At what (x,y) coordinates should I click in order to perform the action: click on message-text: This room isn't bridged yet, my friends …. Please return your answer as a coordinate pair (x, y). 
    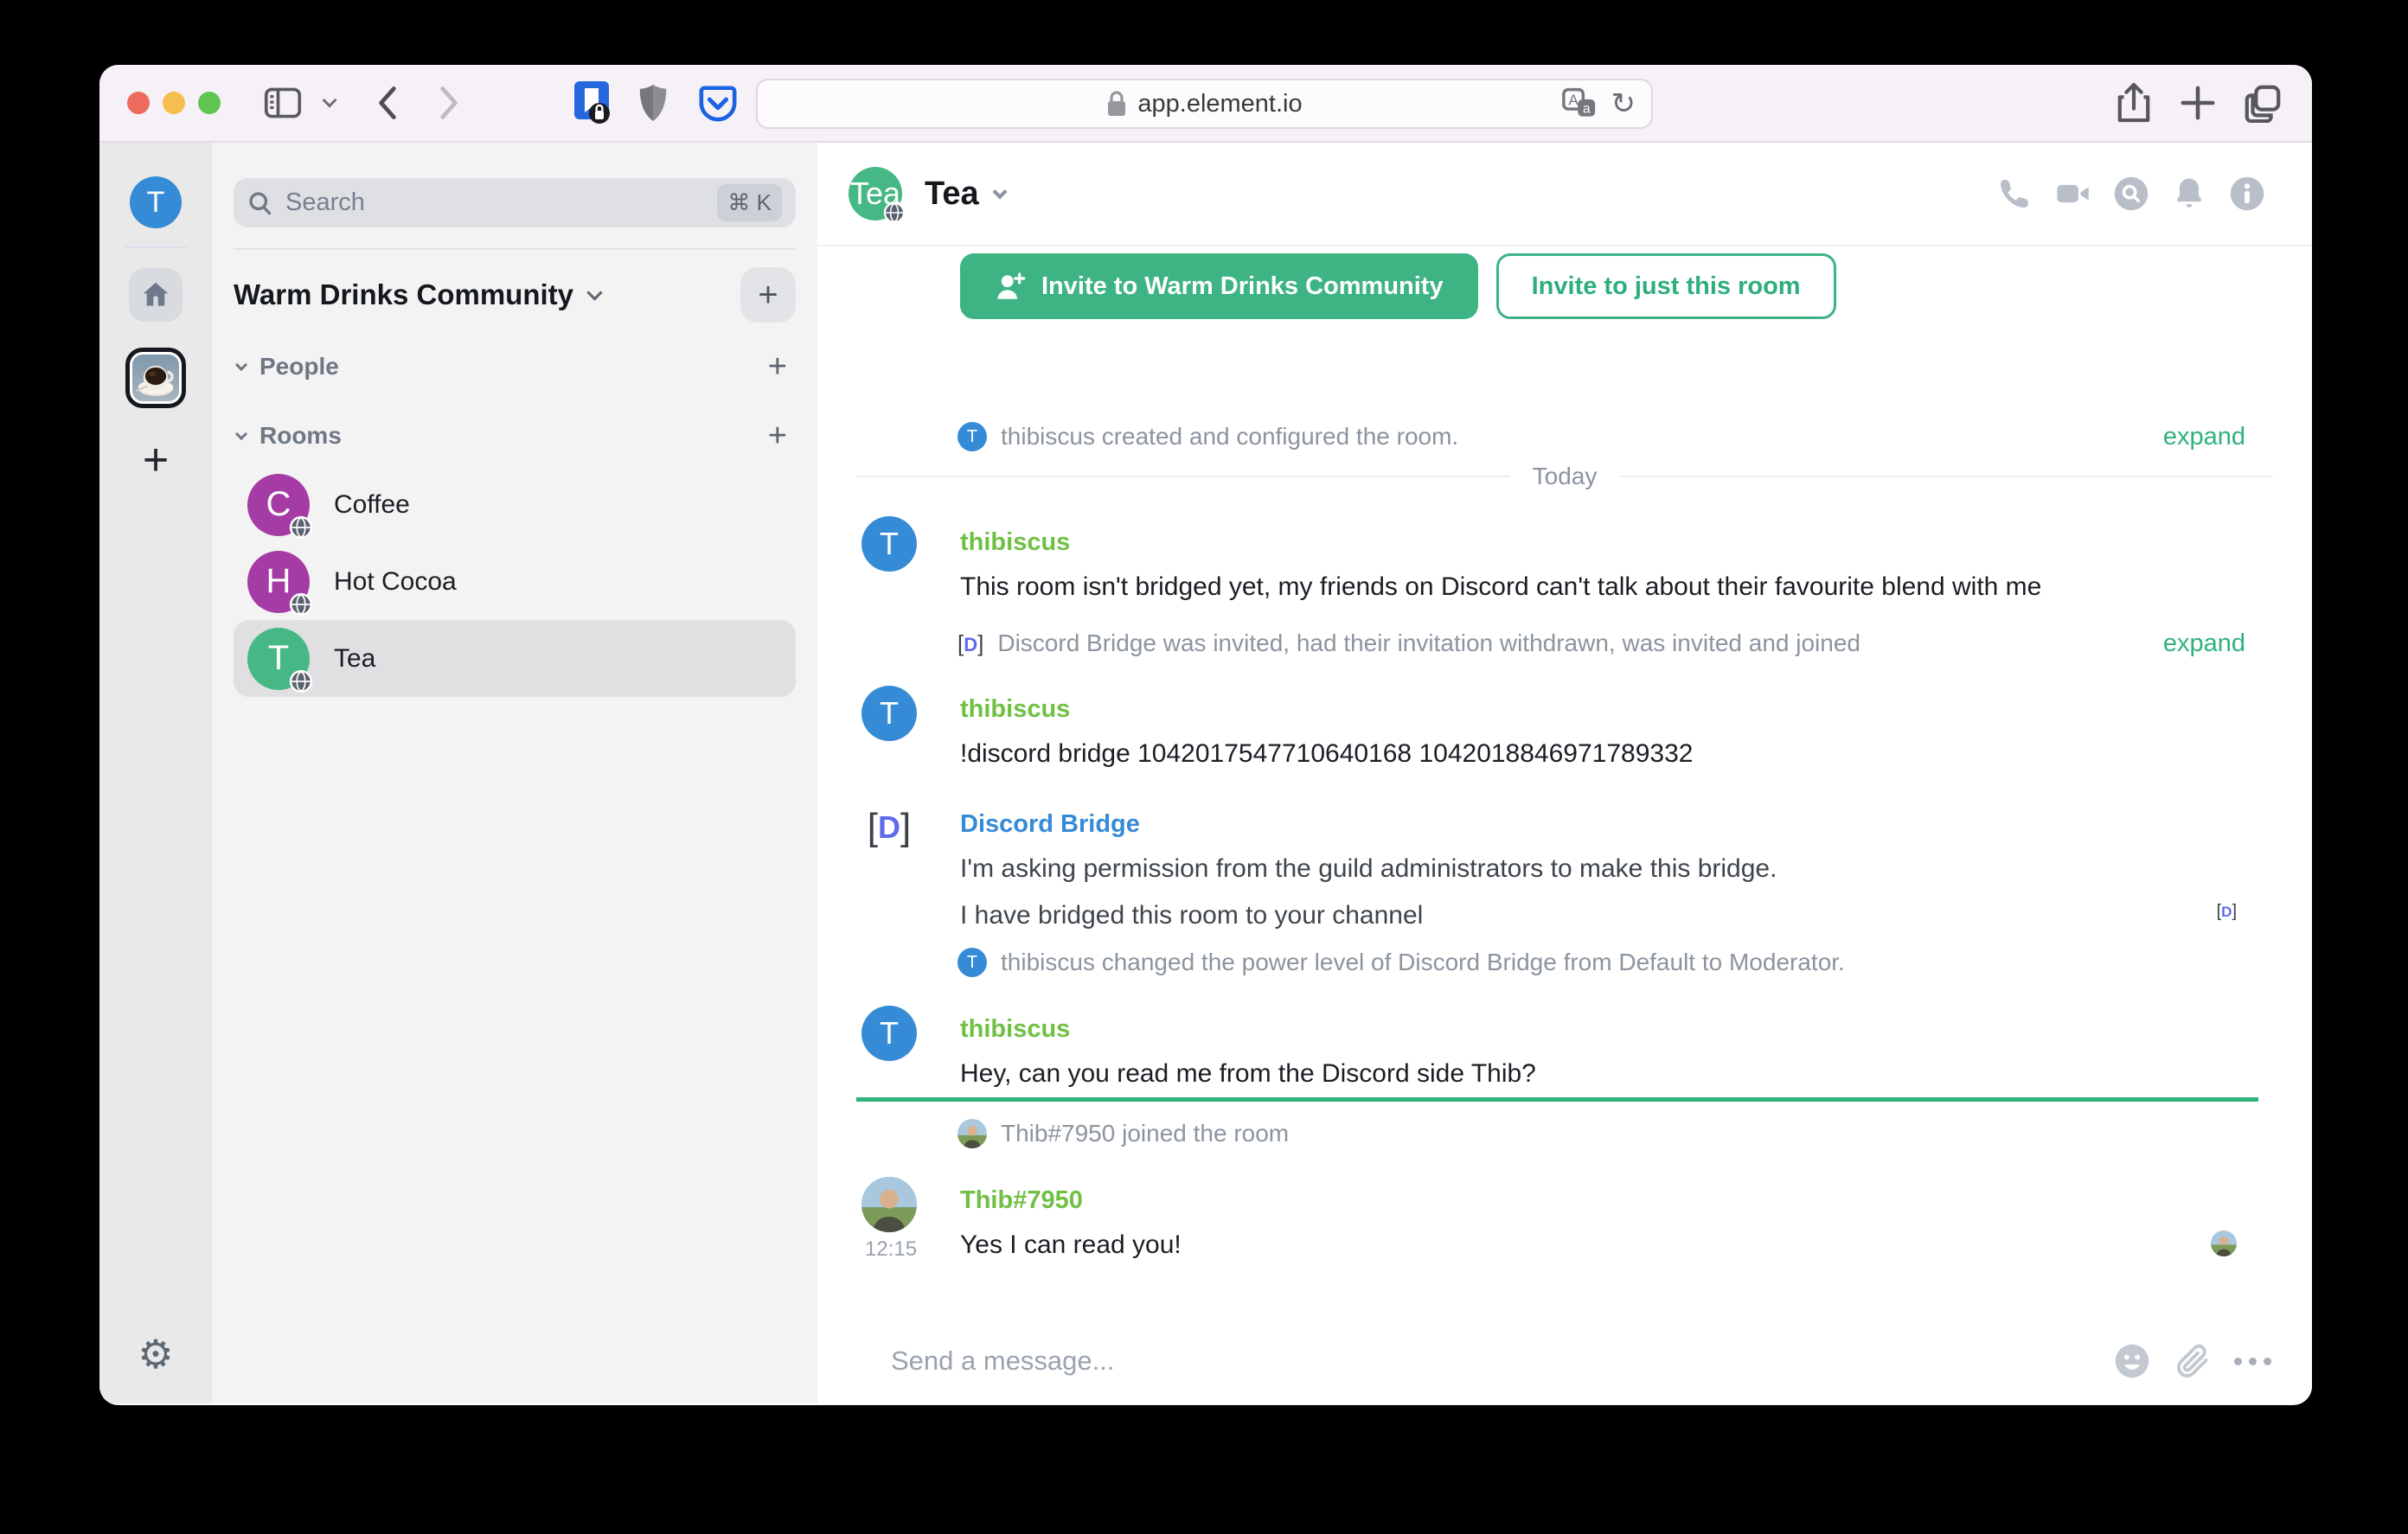
    Looking at the image, I should click on (1501, 586).